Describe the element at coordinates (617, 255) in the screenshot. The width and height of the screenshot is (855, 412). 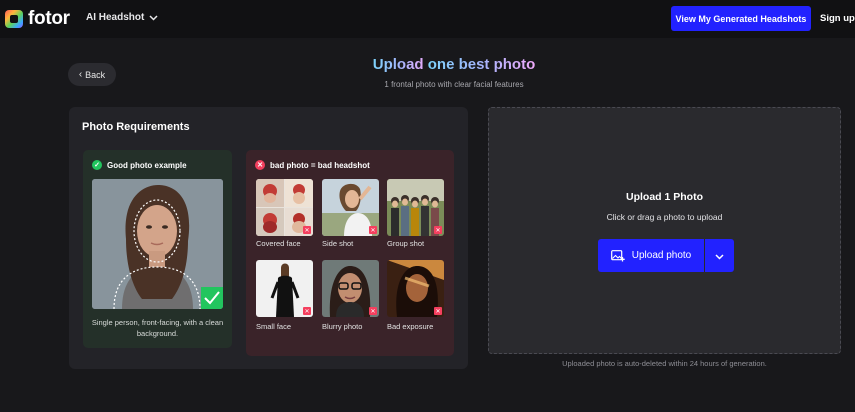
I see `image-add-icon` at that location.